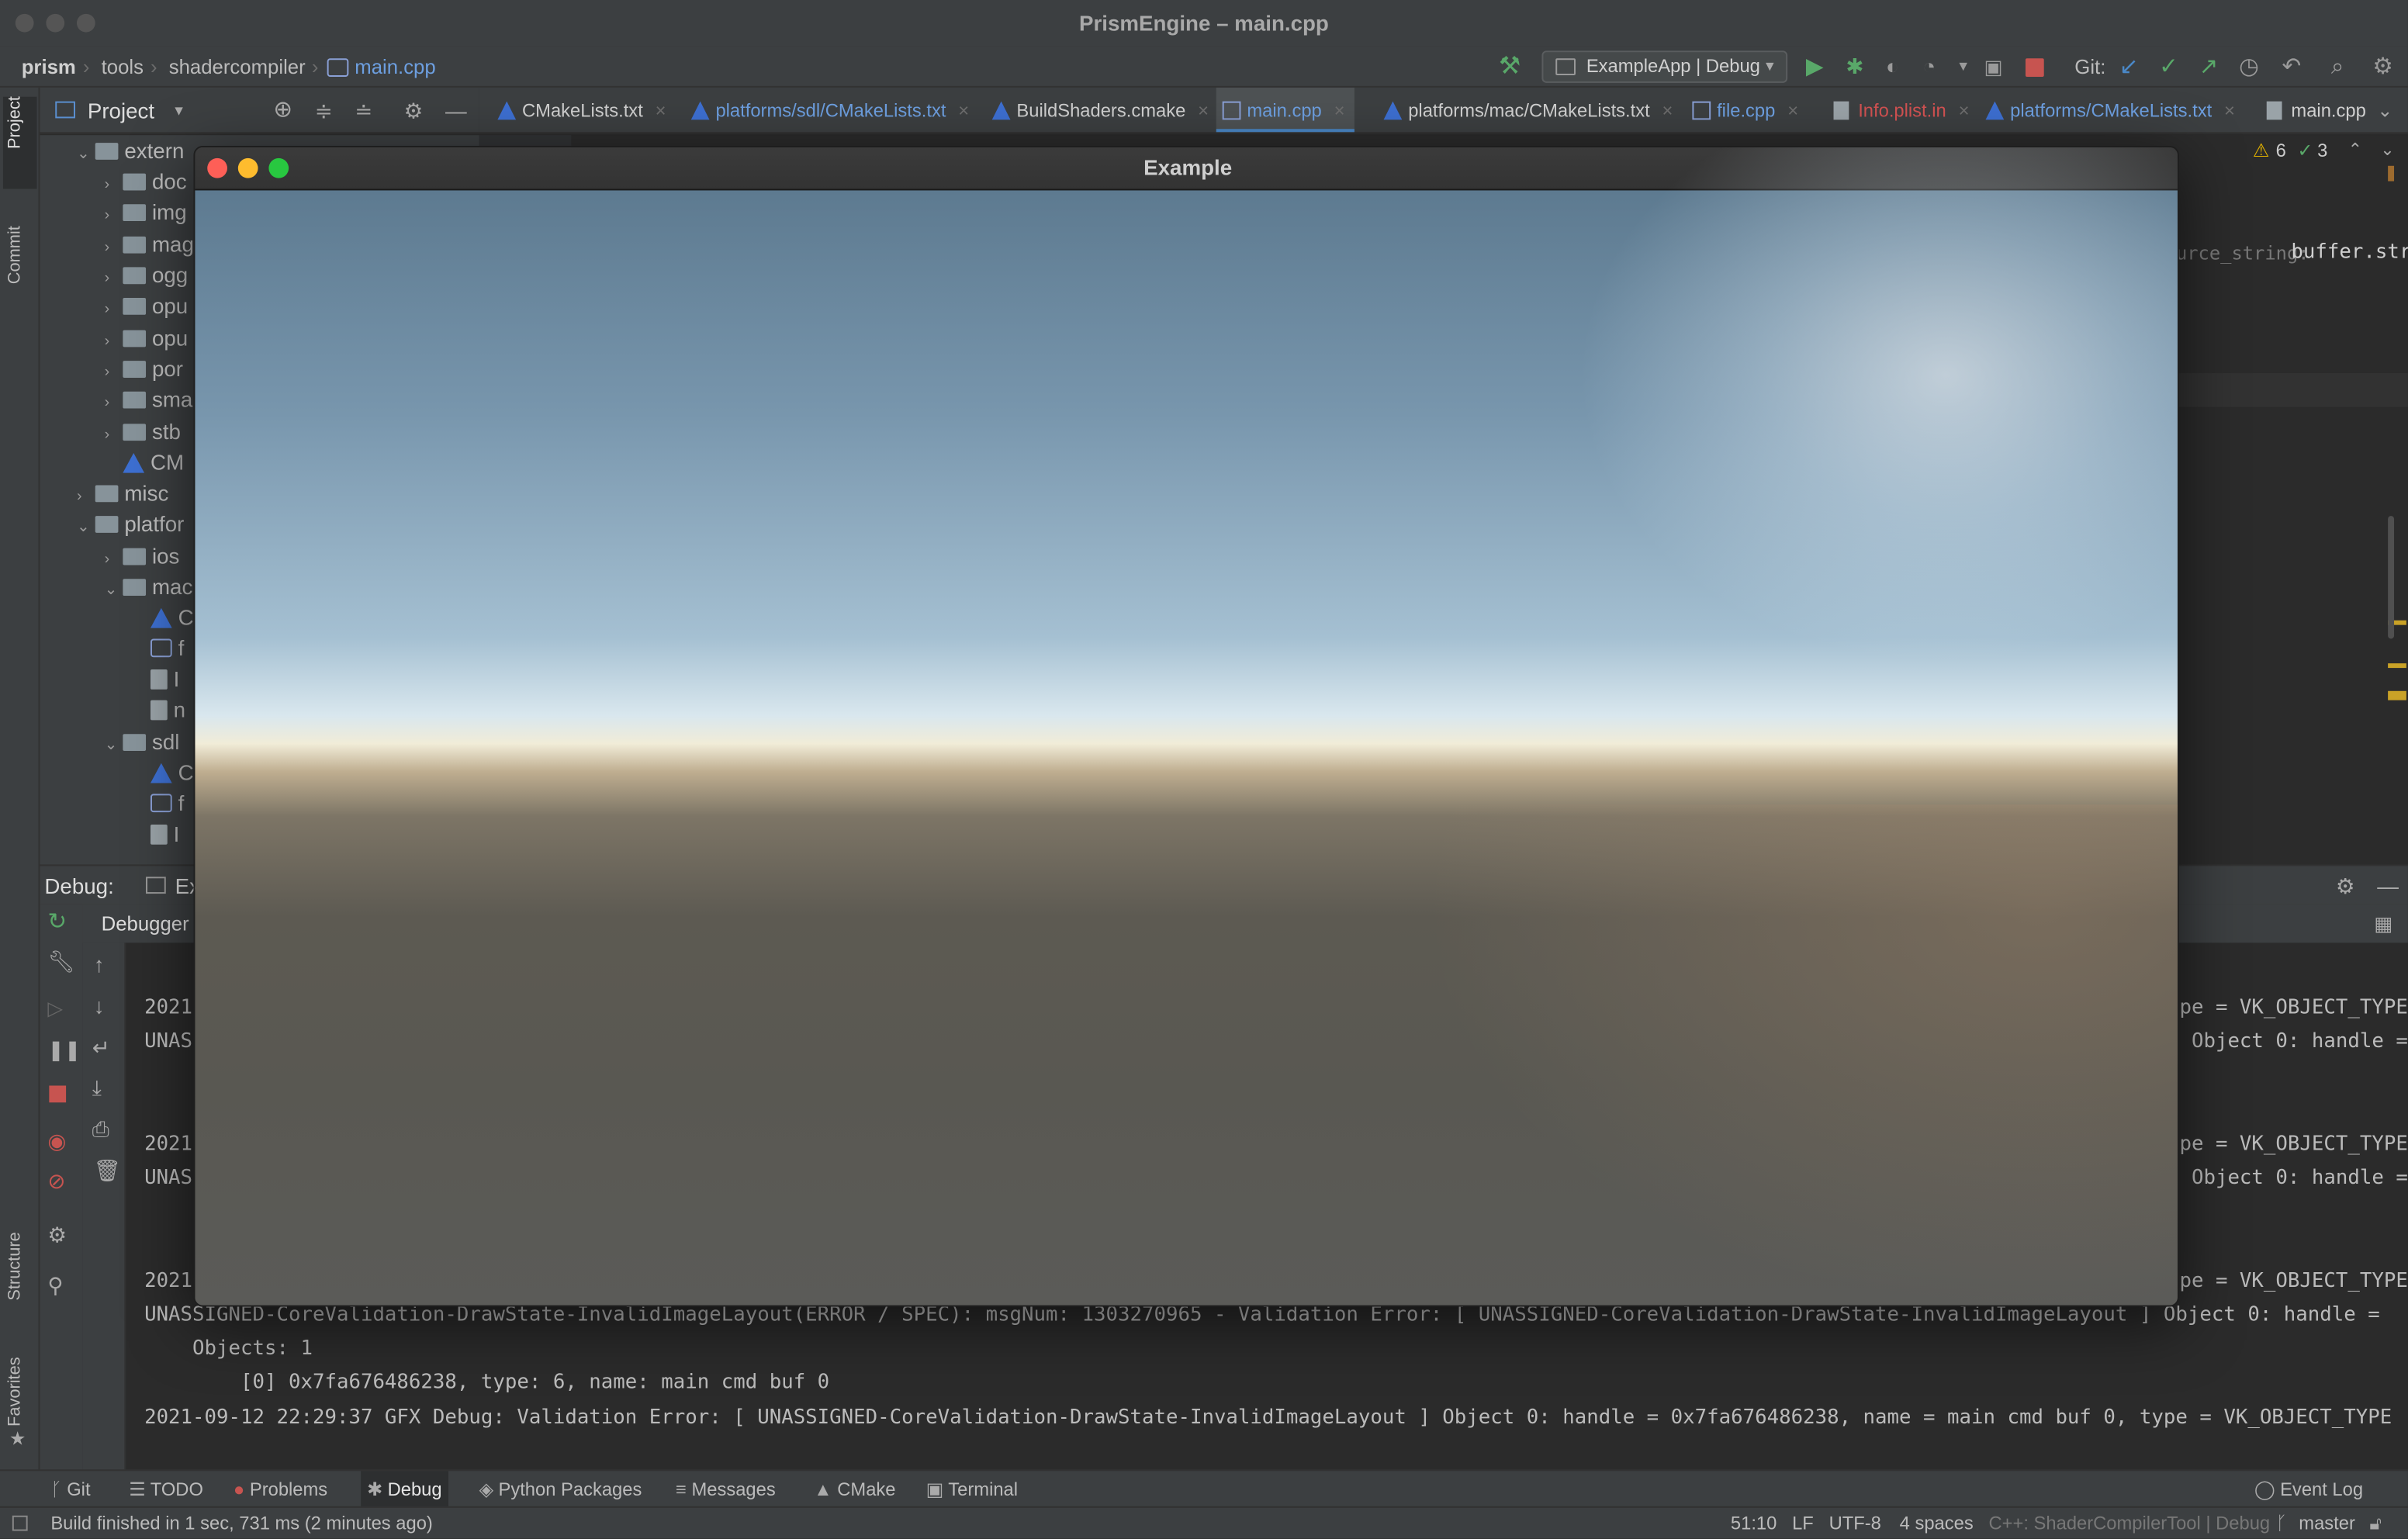 Image resolution: width=2408 pixels, height=1539 pixels. What do you see at coordinates (1815, 66) in the screenshot?
I see `run-icon: ▶` at bounding box center [1815, 66].